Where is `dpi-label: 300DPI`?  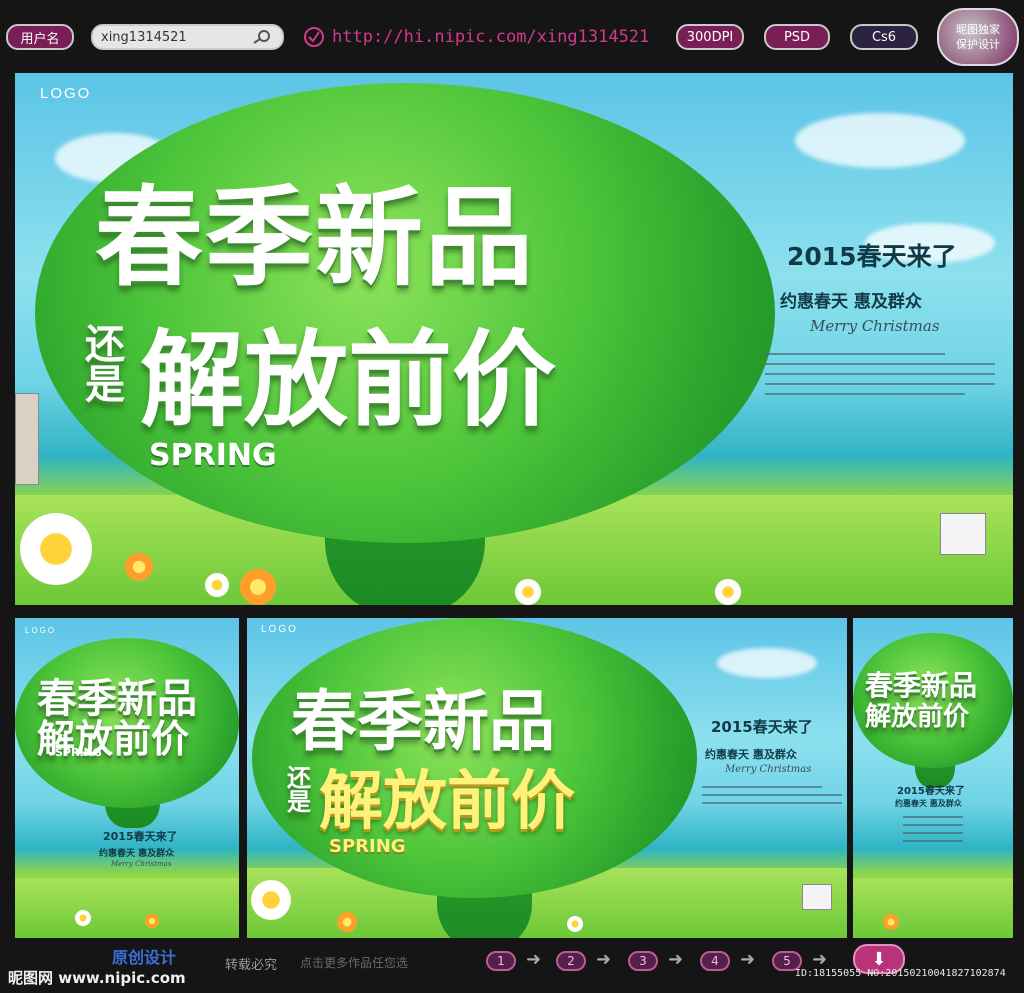 dpi-label: 300DPI is located at coordinates (710, 37).